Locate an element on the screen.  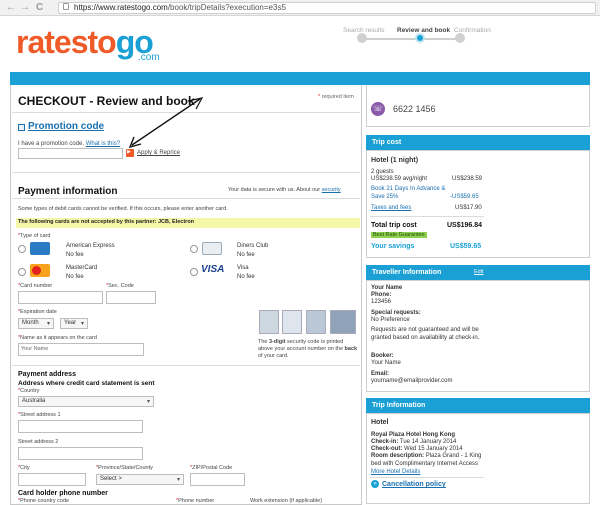
diners-radio is located at coordinates (194, 249).